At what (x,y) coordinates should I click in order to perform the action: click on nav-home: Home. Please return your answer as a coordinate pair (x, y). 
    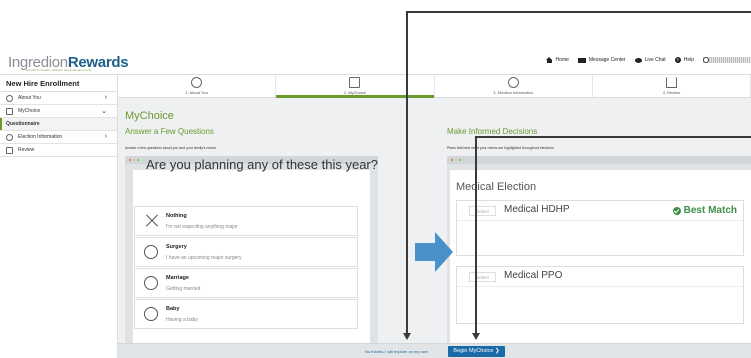
    Looking at the image, I should click on (557, 60).